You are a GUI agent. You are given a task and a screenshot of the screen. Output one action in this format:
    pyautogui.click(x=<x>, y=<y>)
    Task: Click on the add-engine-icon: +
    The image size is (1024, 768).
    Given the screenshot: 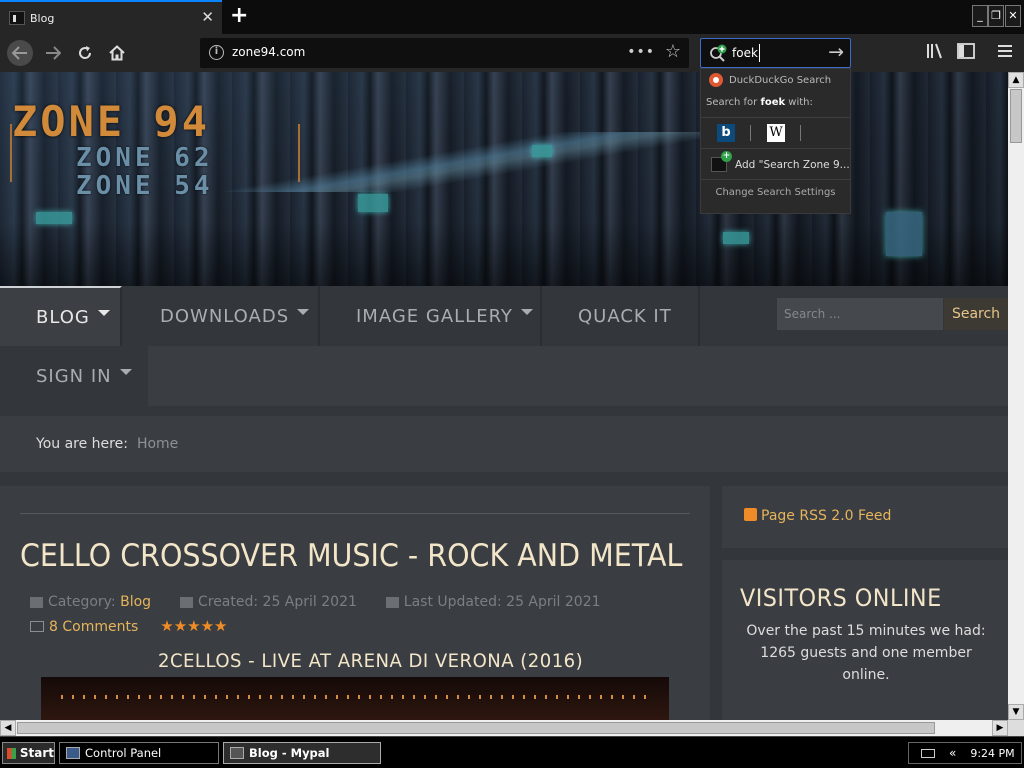 What is the action you would take?
    pyautogui.click(x=721, y=161)
    